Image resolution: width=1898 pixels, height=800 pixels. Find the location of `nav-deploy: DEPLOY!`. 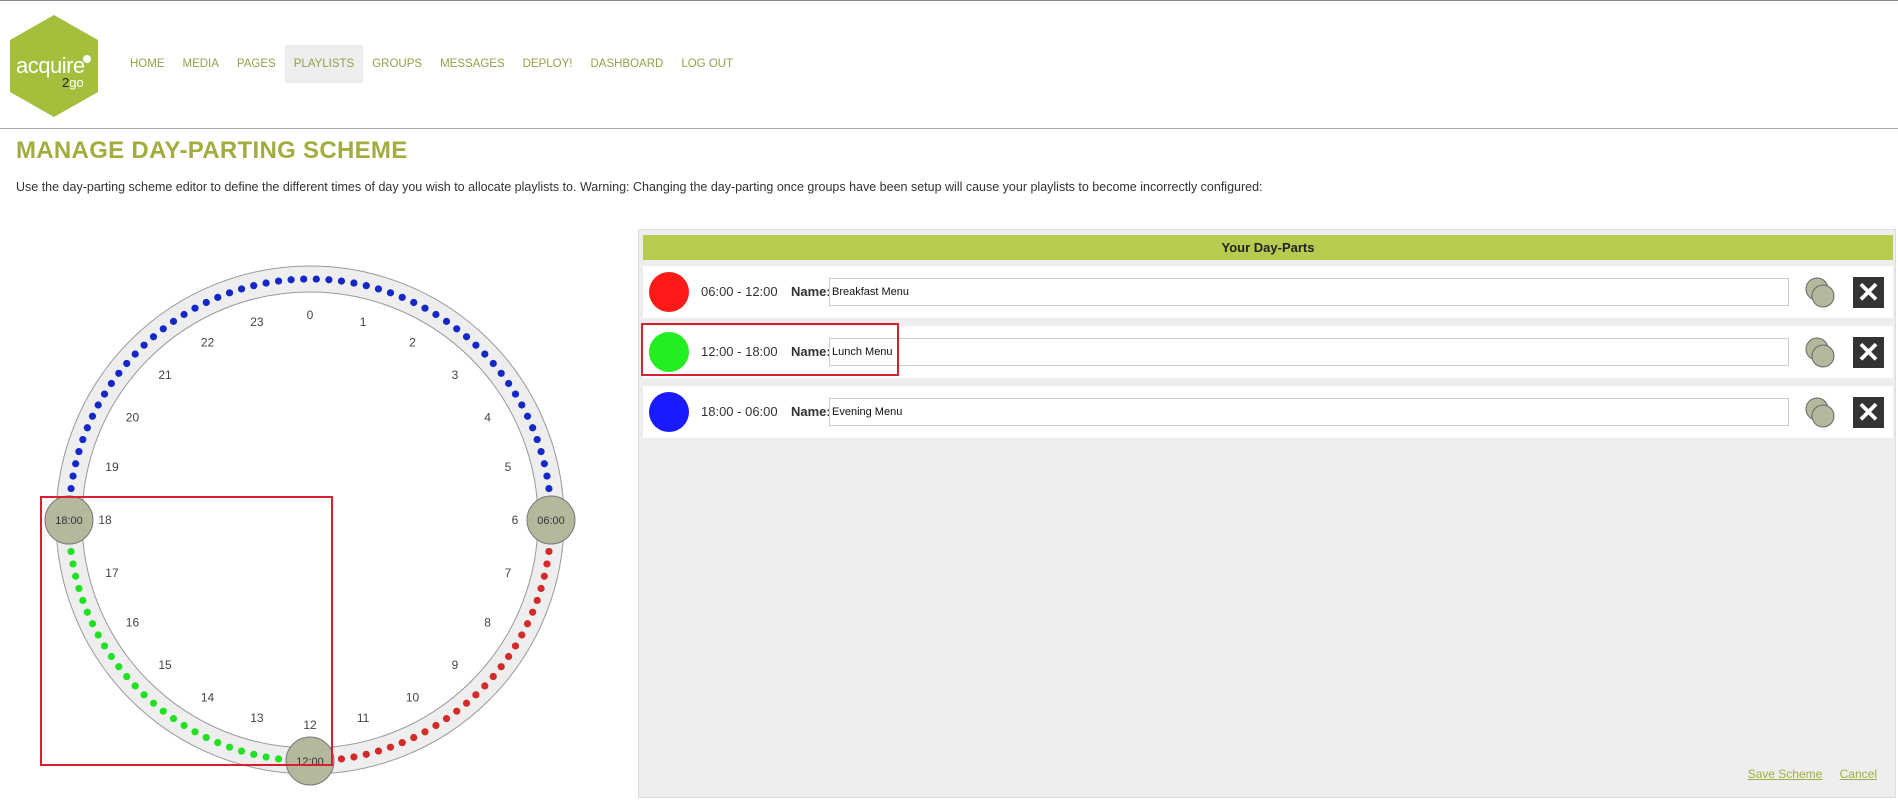

nav-deploy: DEPLOY! is located at coordinates (548, 64).